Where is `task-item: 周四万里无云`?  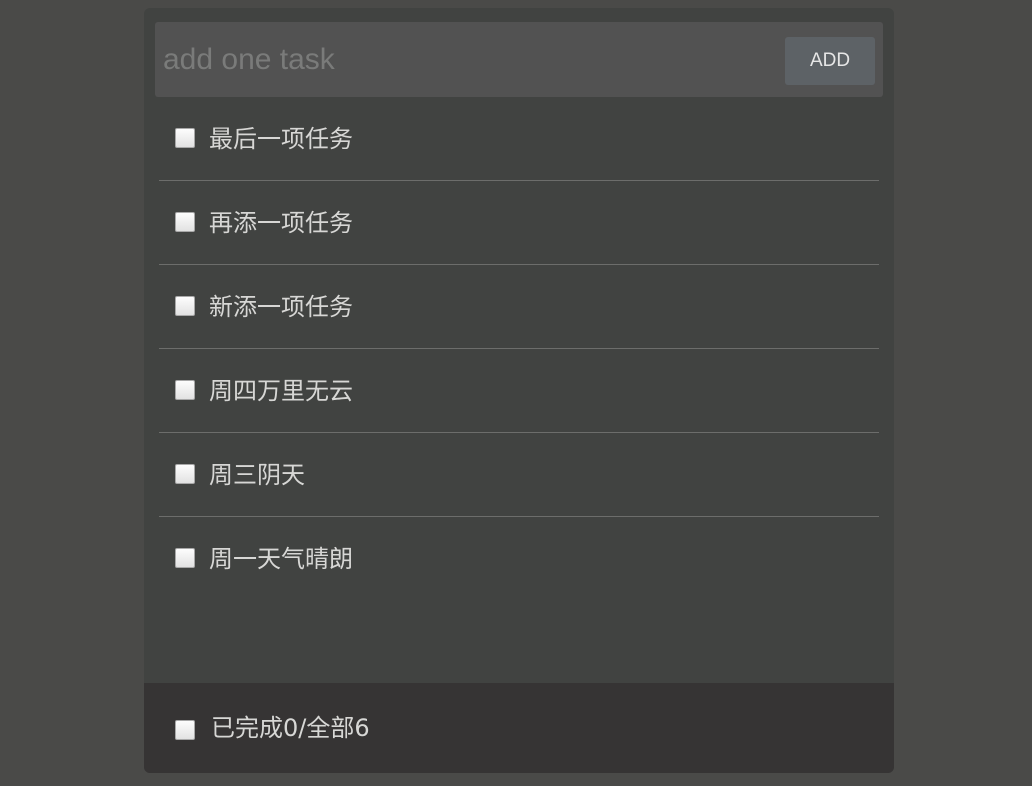 task-item: 周四万里无云 is located at coordinates (519, 391).